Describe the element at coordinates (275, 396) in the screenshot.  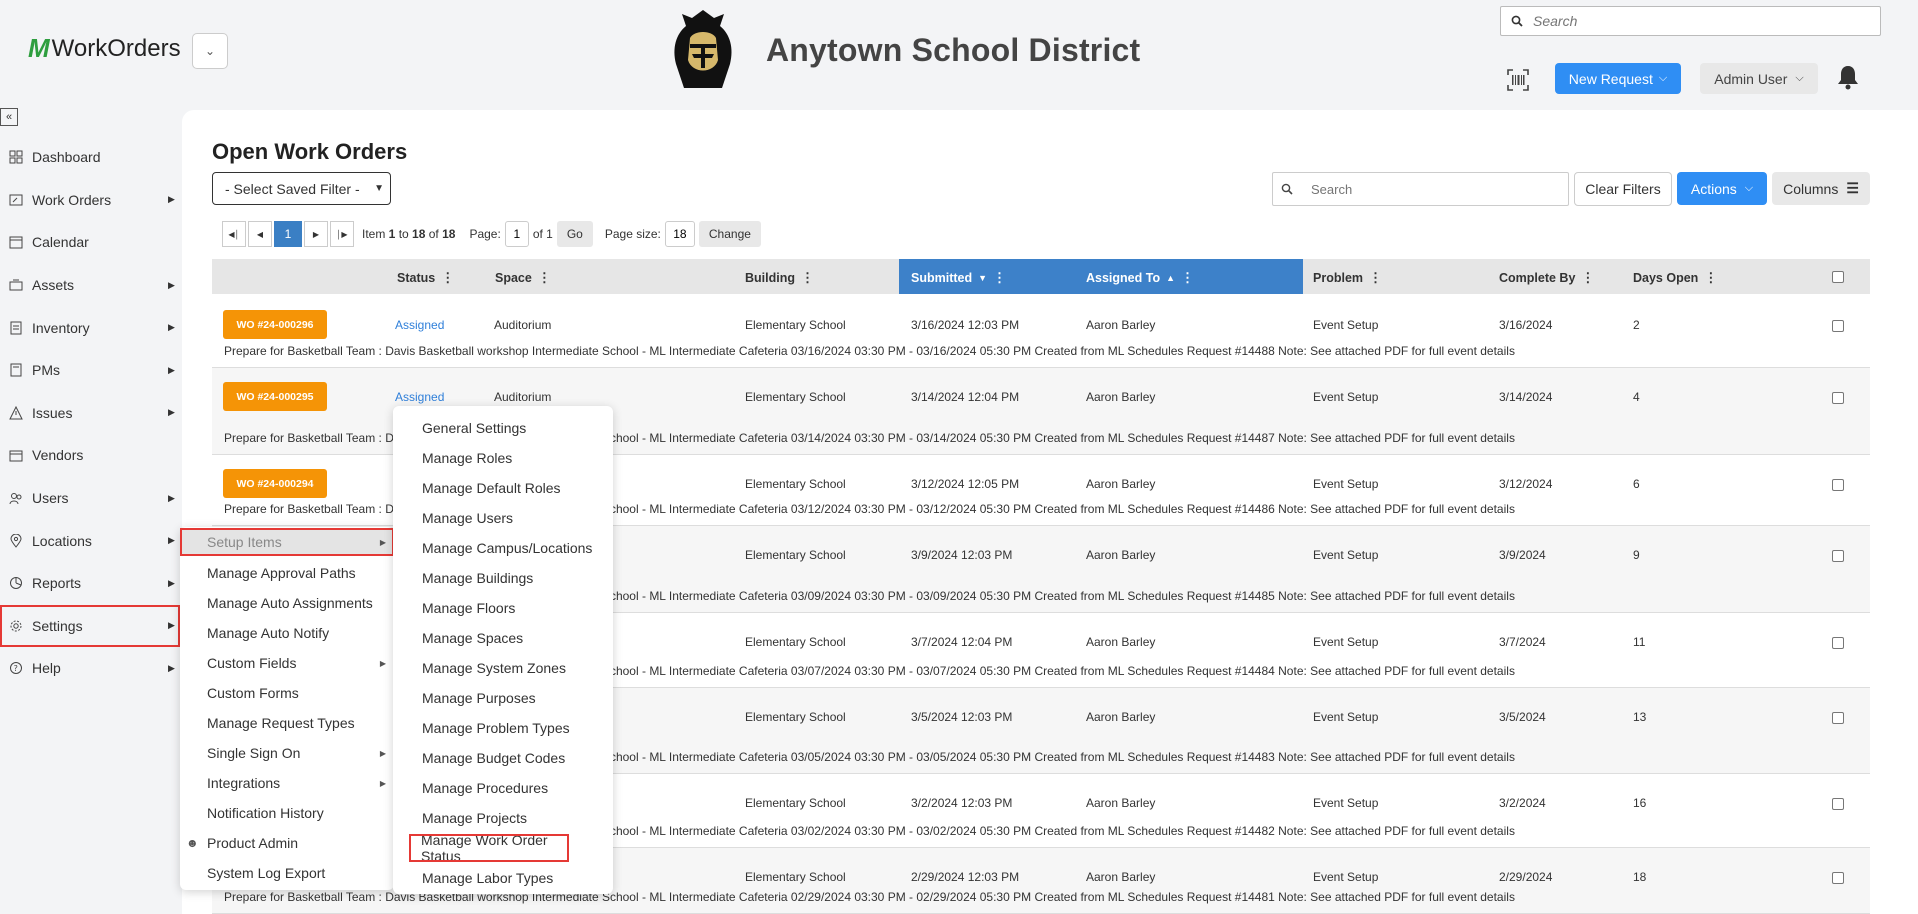
I see `work-order-badge: WO #24-000295` at that location.